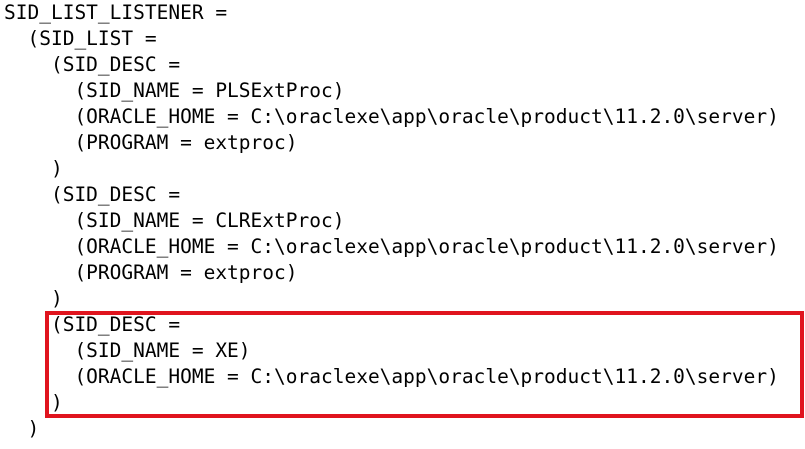 The width and height of the screenshot is (805, 449). What do you see at coordinates (174, 90) in the screenshot?
I see `code-line: (SID_NAME = PLSExtProc)` at bounding box center [174, 90].